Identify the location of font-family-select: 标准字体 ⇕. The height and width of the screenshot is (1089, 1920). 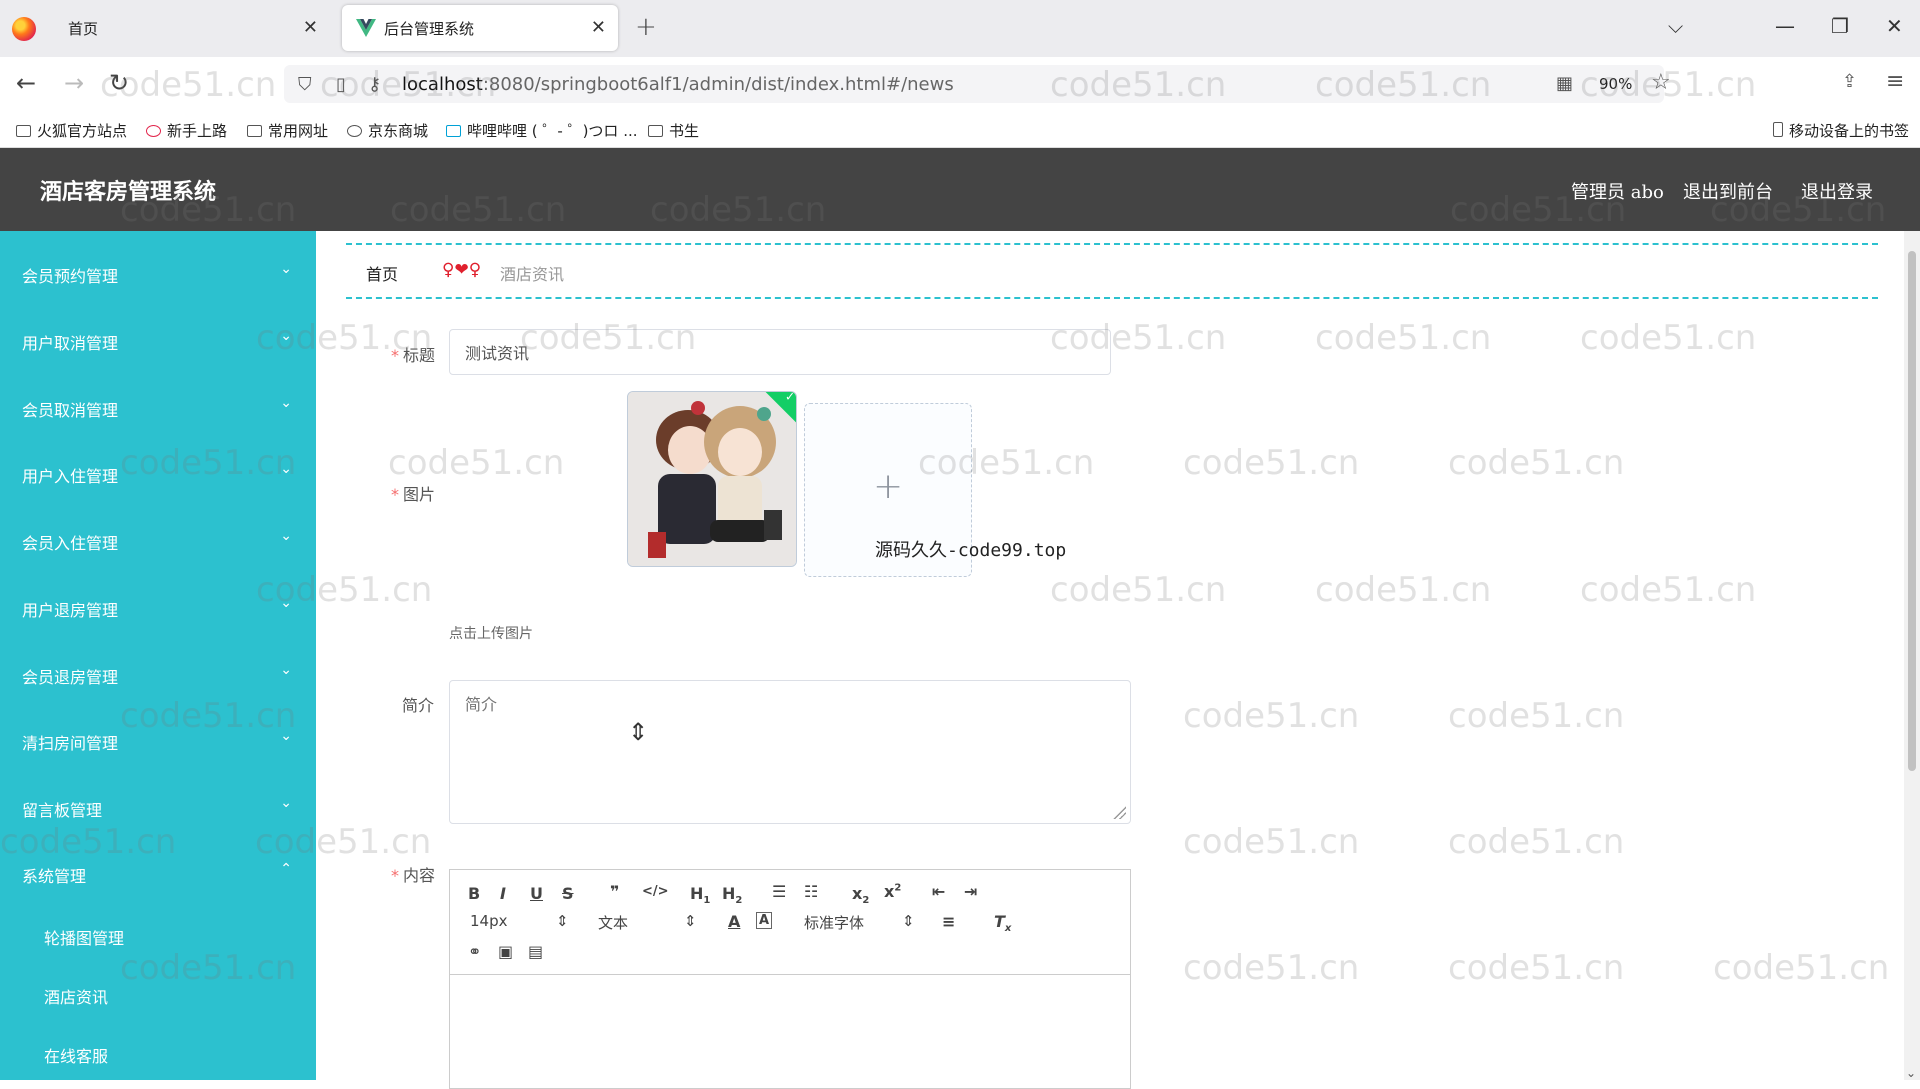
(859, 922).